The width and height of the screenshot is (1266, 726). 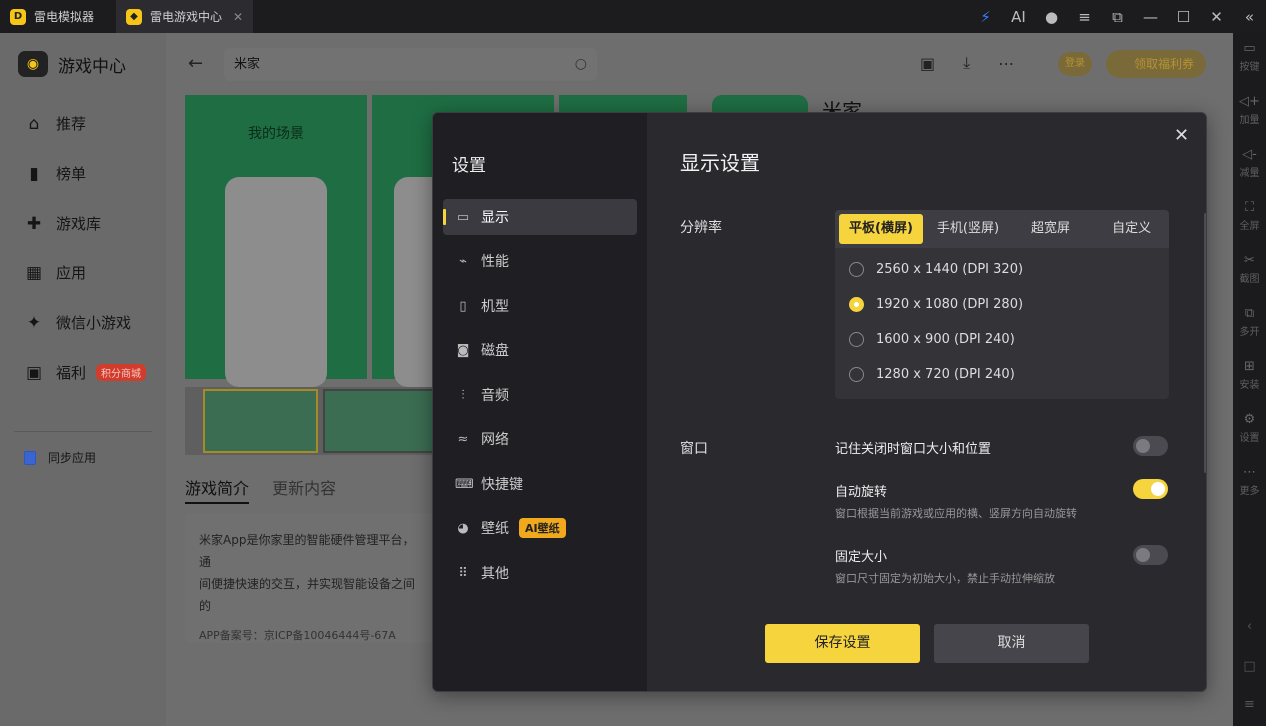 What do you see at coordinates (85, 372) in the screenshot?
I see `nav-item-welfare: ▣ 福利 积分商城` at bounding box center [85, 372].